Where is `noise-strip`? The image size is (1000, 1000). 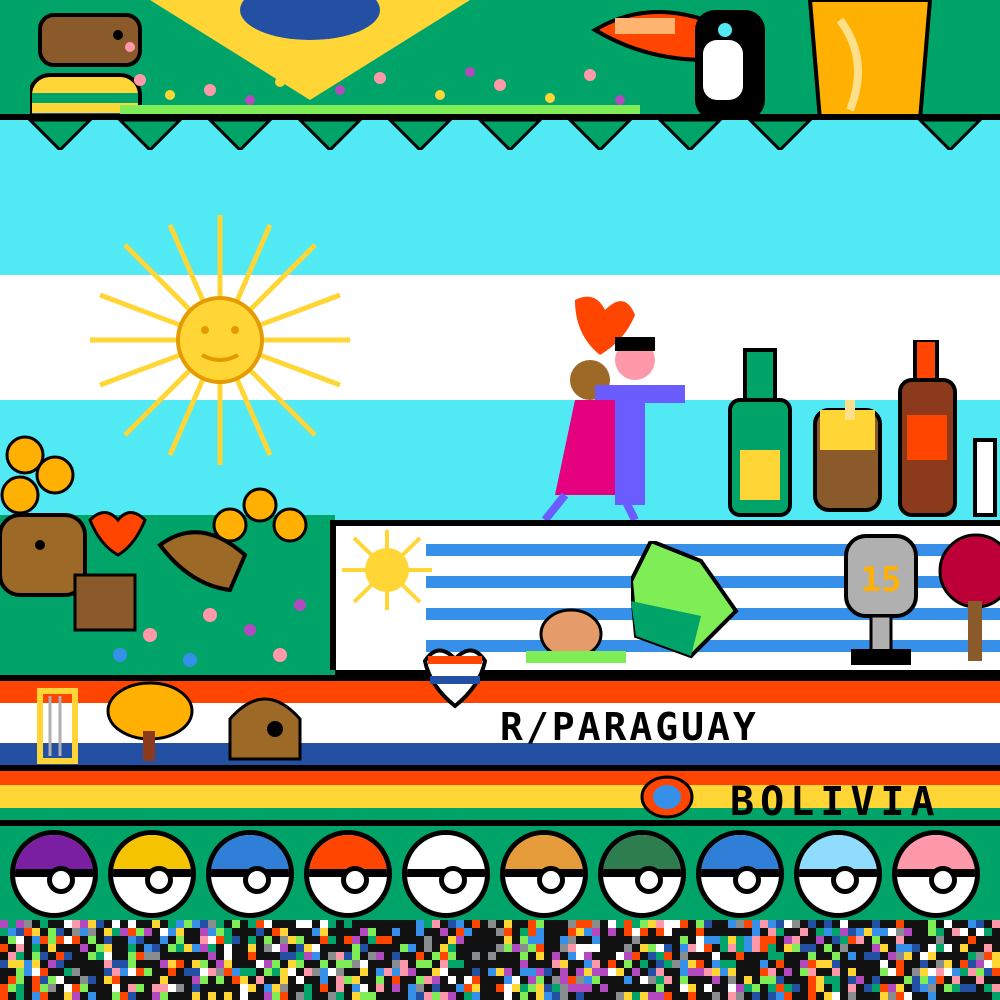 noise-strip is located at coordinates (500, 960).